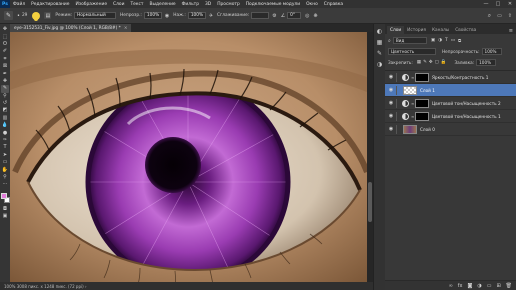  What do you see at coordinates (294, 15) in the screenshot?
I see `angle-field: 0°` at bounding box center [294, 15].